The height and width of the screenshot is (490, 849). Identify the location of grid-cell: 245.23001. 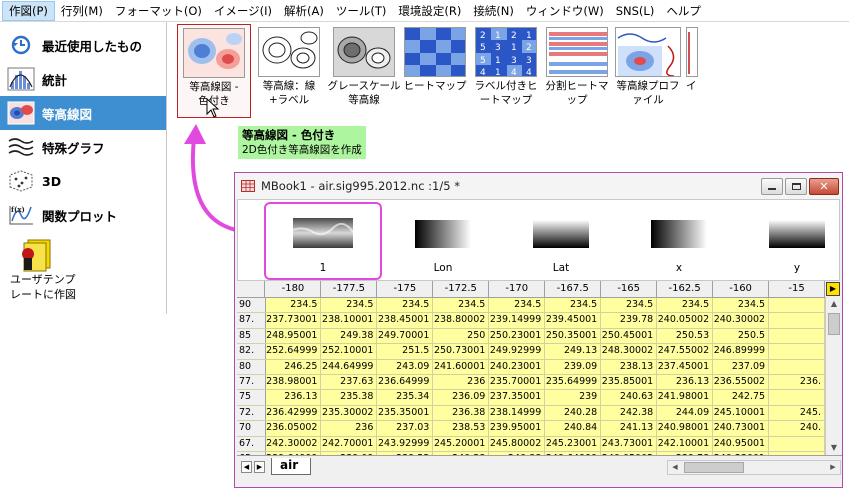
(573, 443).